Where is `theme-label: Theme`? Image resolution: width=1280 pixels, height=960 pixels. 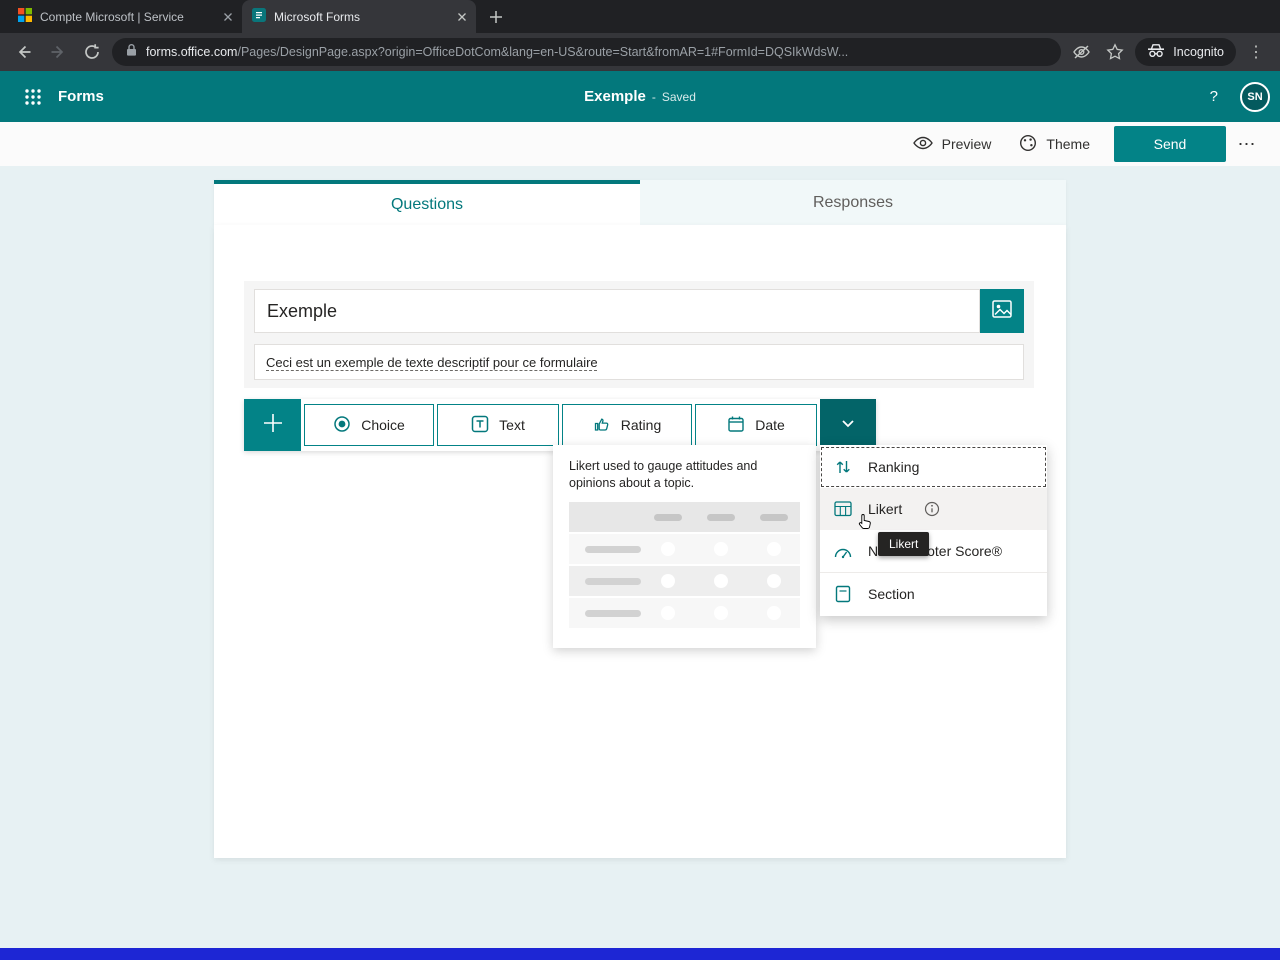 theme-label: Theme is located at coordinates (1068, 144).